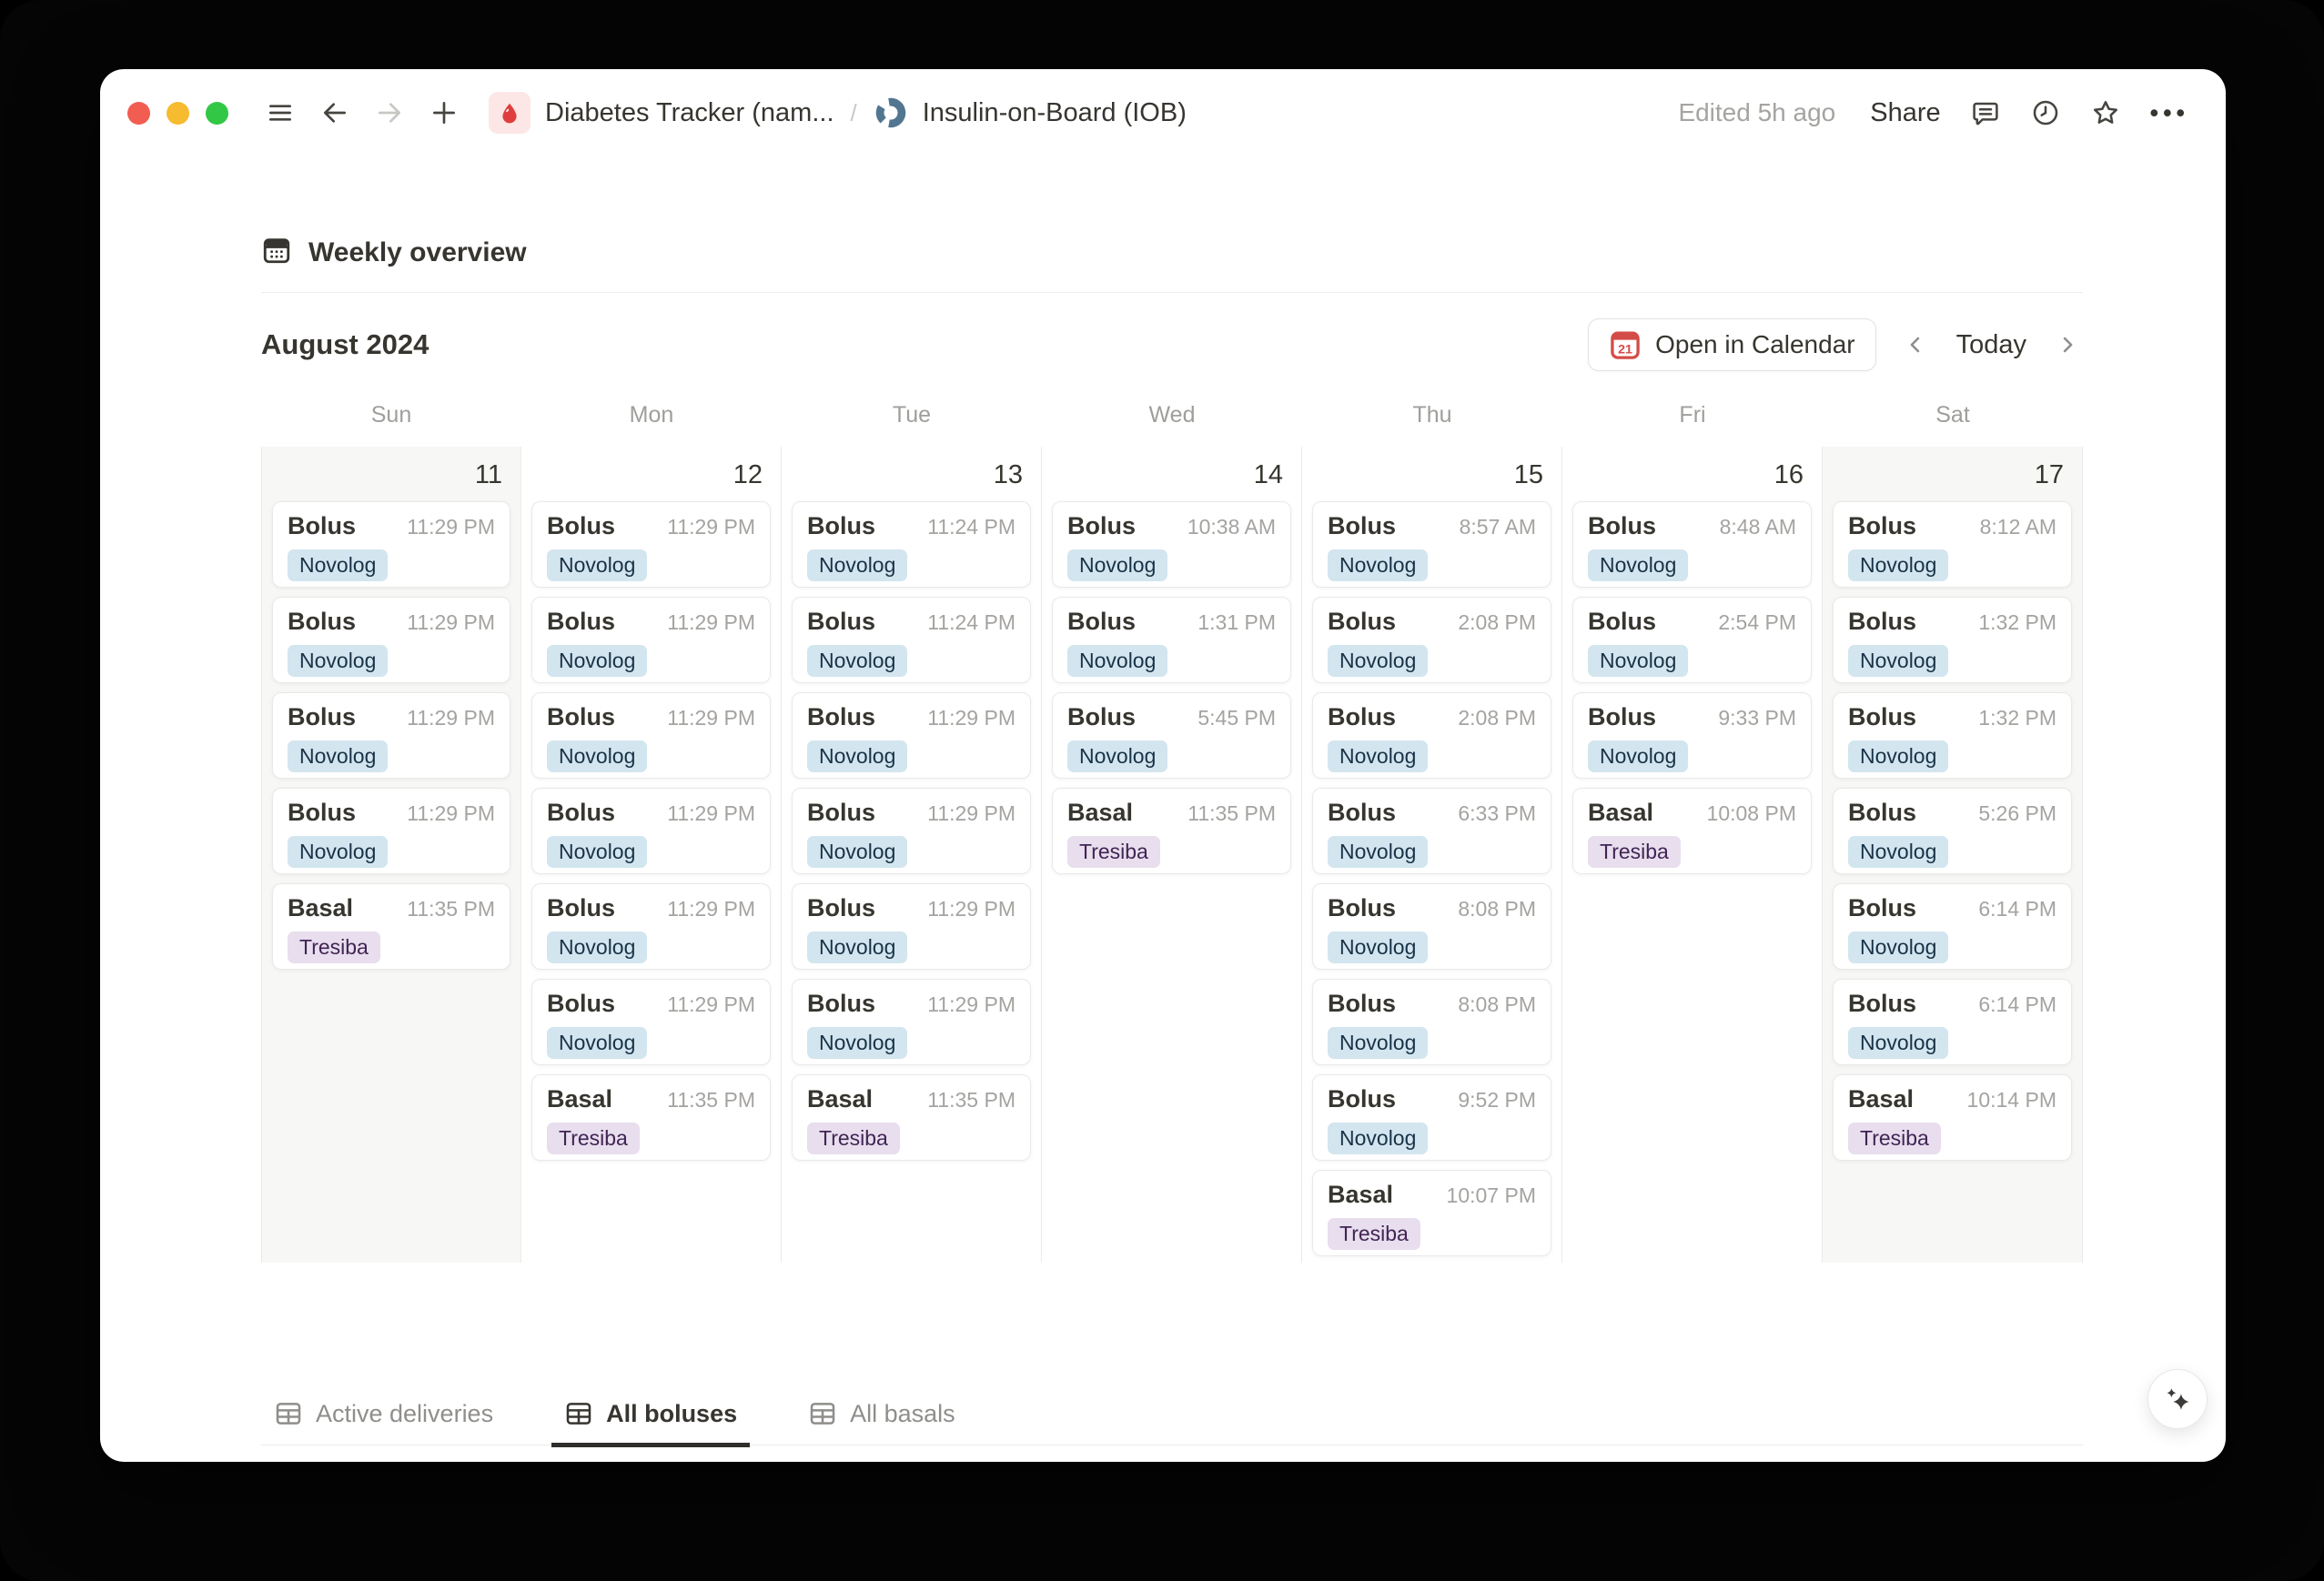 This screenshot has width=2324, height=1581. What do you see at coordinates (1905, 113) in the screenshot?
I see `share-button: Share` at bounding box center [1905, 113].